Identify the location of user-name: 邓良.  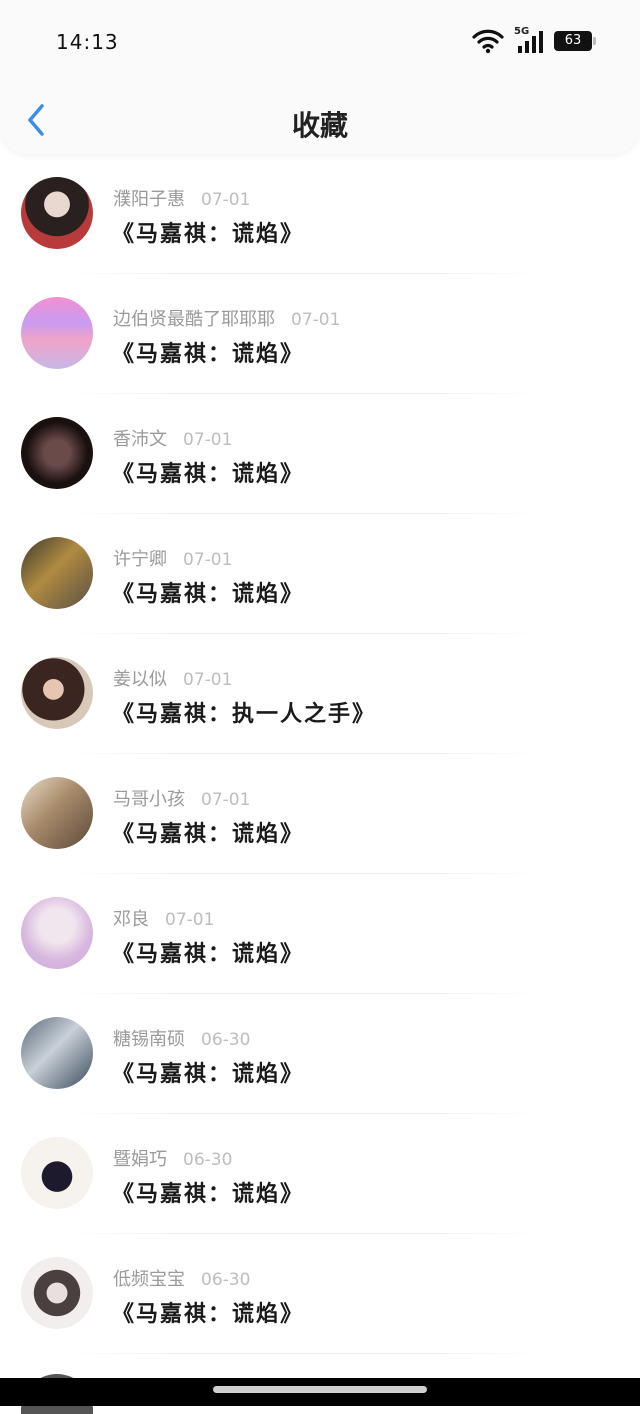
(131, 919).